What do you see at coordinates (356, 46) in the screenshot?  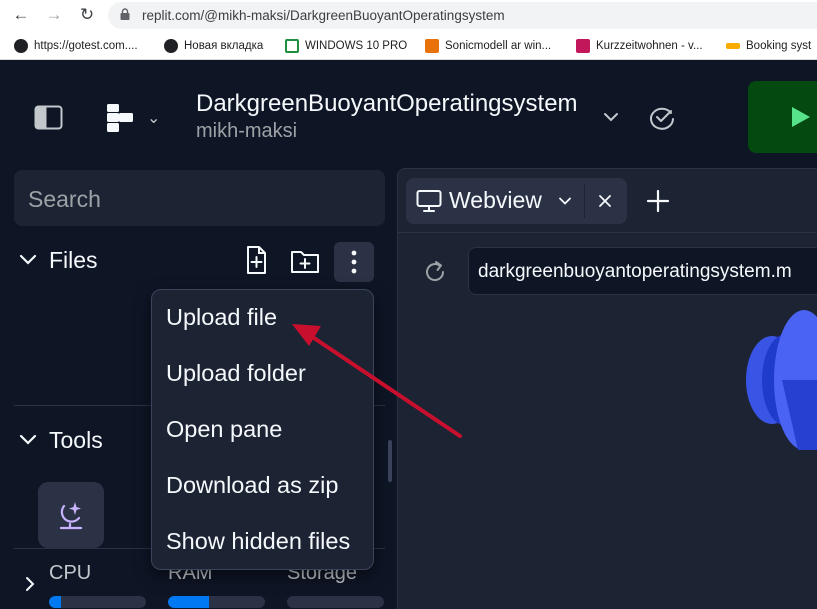 I see `bookmark-label: WINDOWS 10 PRO` at bounding box center [356, 46].